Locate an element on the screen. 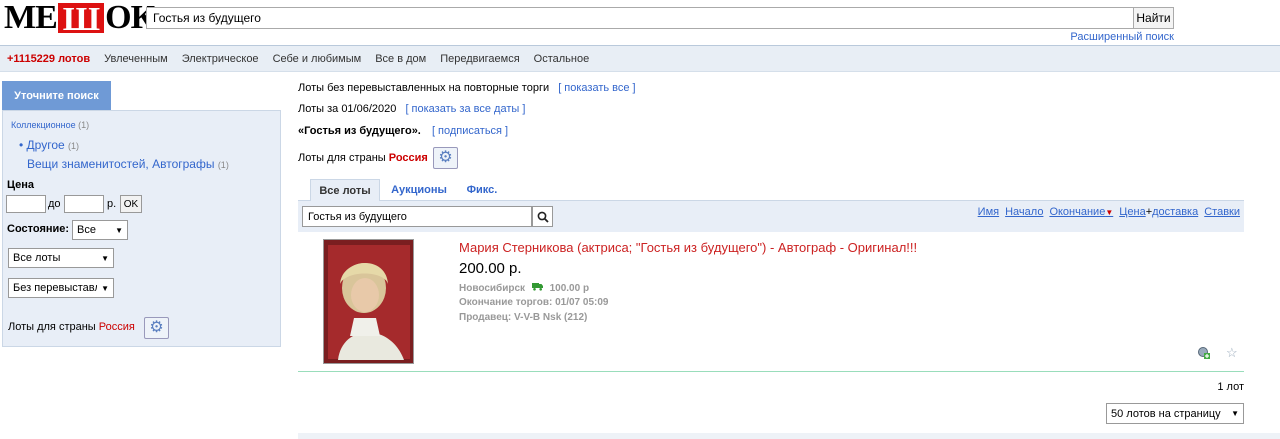 This screenshot has height=439, width=1280. nav-item-transport: Передвигаемся is located at coordinates (479, 59).